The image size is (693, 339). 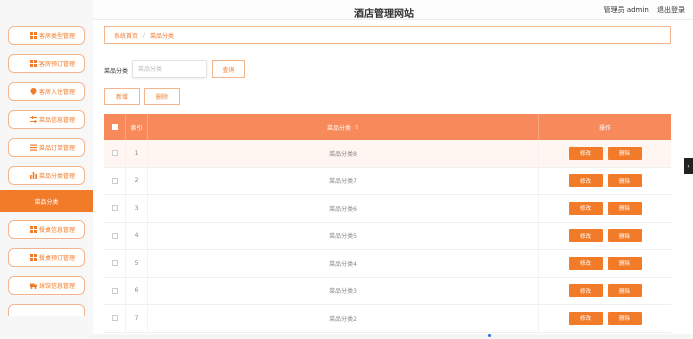 I want to click on sidebar-item-table-info: 餐桌信息管理, so click(x=46, y=229).